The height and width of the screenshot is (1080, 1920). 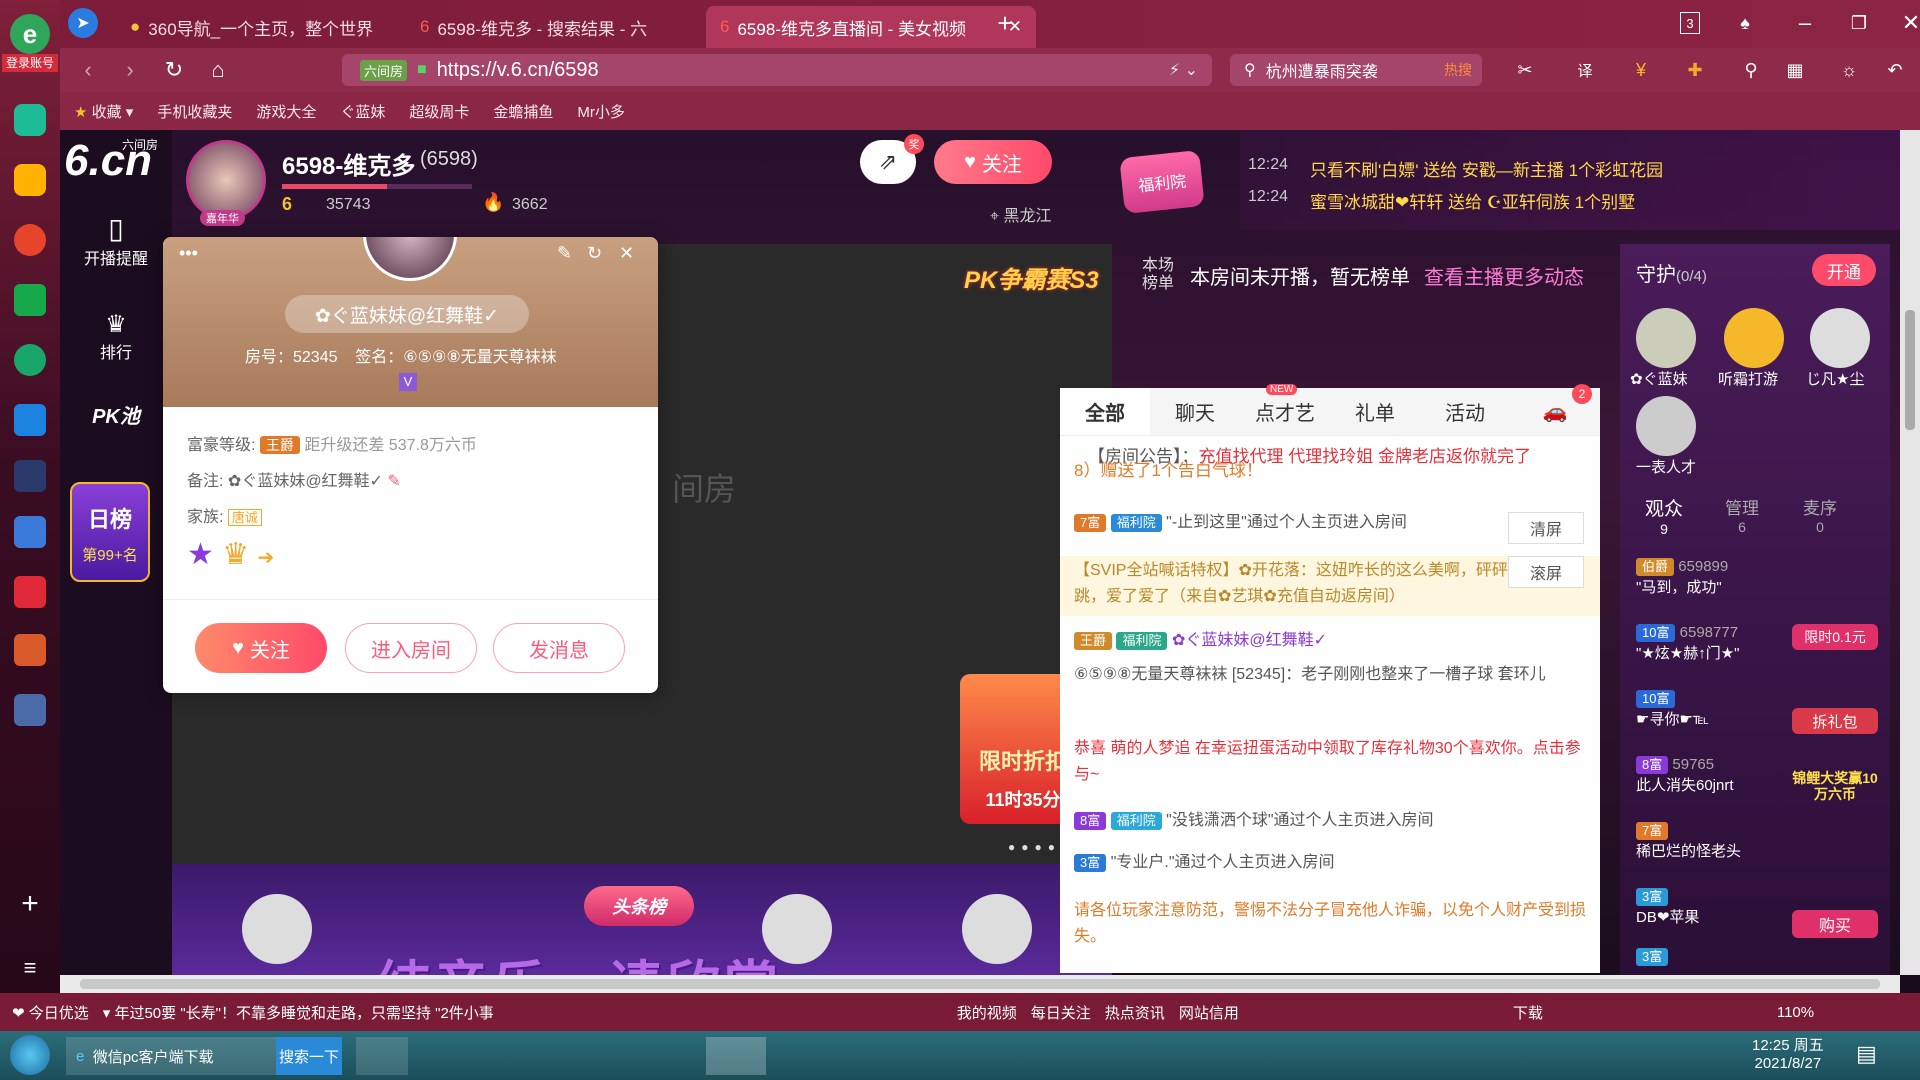 What do you see at coordinates (1585, 70) in the screenshot?
I see `translate-icon: 译` at bounding box center [1585, 70].